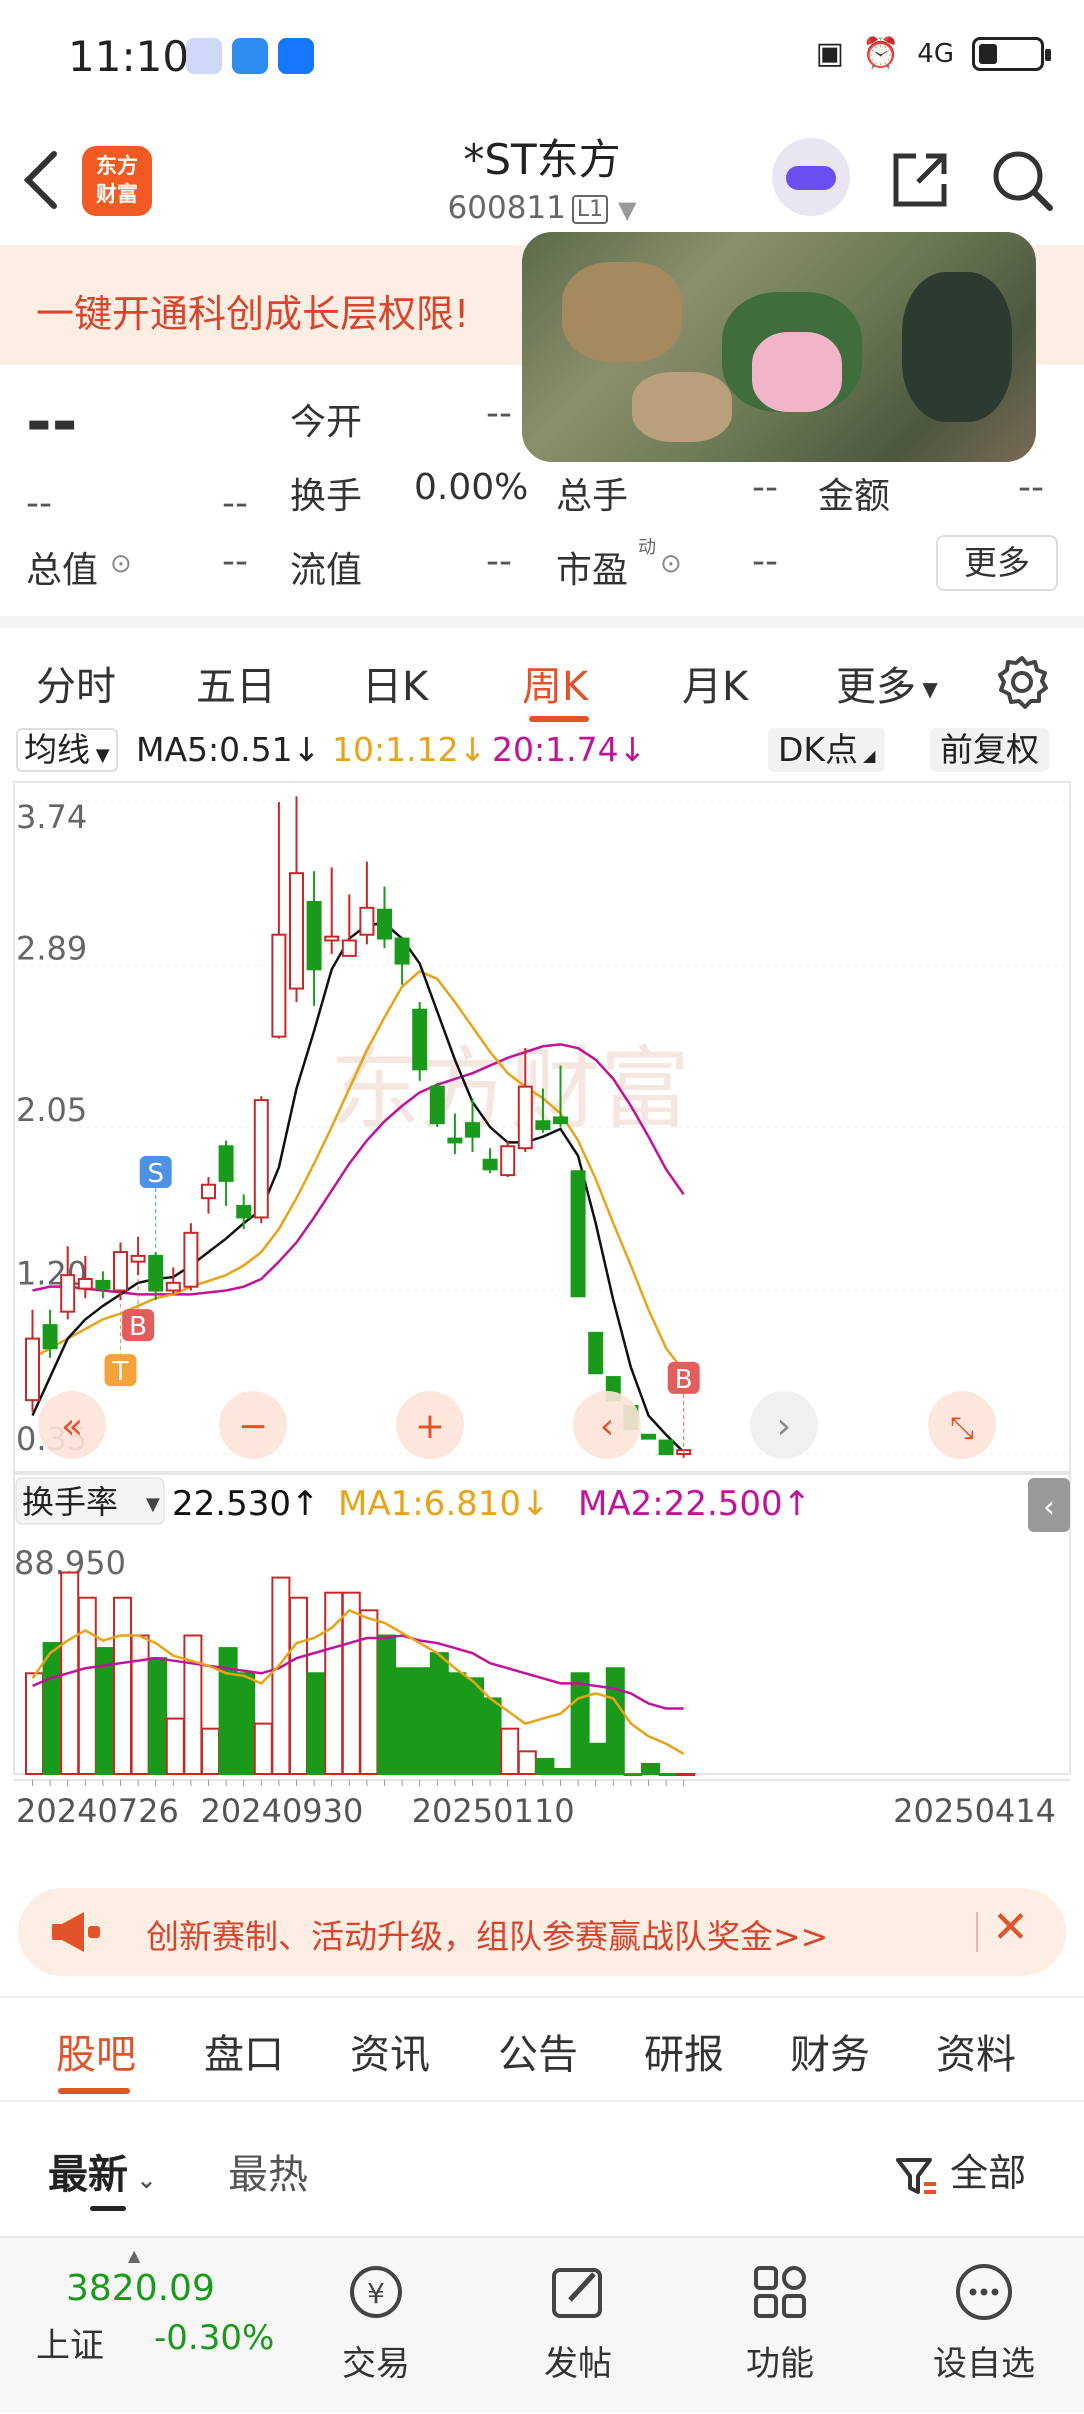 The height and width of the screenshot is (2414, 1084). Describe the element at coordinates (997, 563) in the screenshot. I see `more-quote-button: 更多` at that location.